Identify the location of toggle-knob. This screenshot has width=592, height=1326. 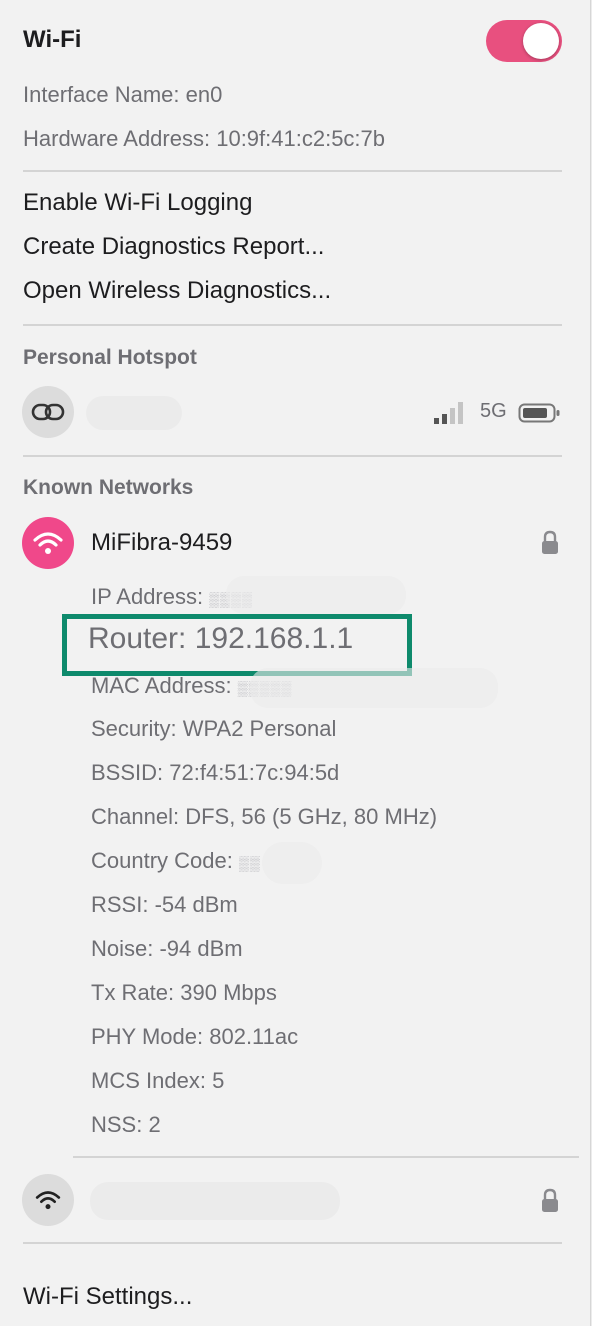
(541, 41).